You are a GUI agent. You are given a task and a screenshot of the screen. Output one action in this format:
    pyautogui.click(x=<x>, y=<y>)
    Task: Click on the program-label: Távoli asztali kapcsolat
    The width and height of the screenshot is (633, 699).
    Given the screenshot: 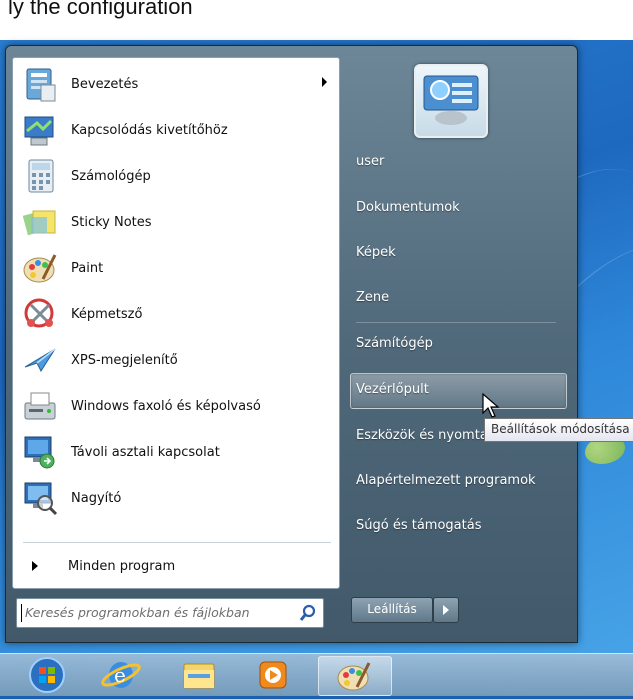 What is the action you would take?
    pyautogui.click(x=145, y=452)
    